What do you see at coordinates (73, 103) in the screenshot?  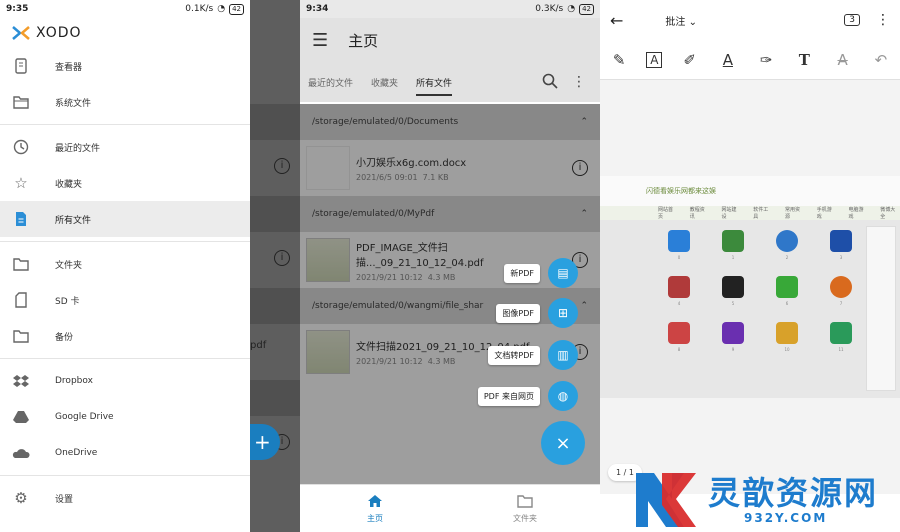 I see `drawer-item-label: 系统文件` at bounding box center [73, 103].